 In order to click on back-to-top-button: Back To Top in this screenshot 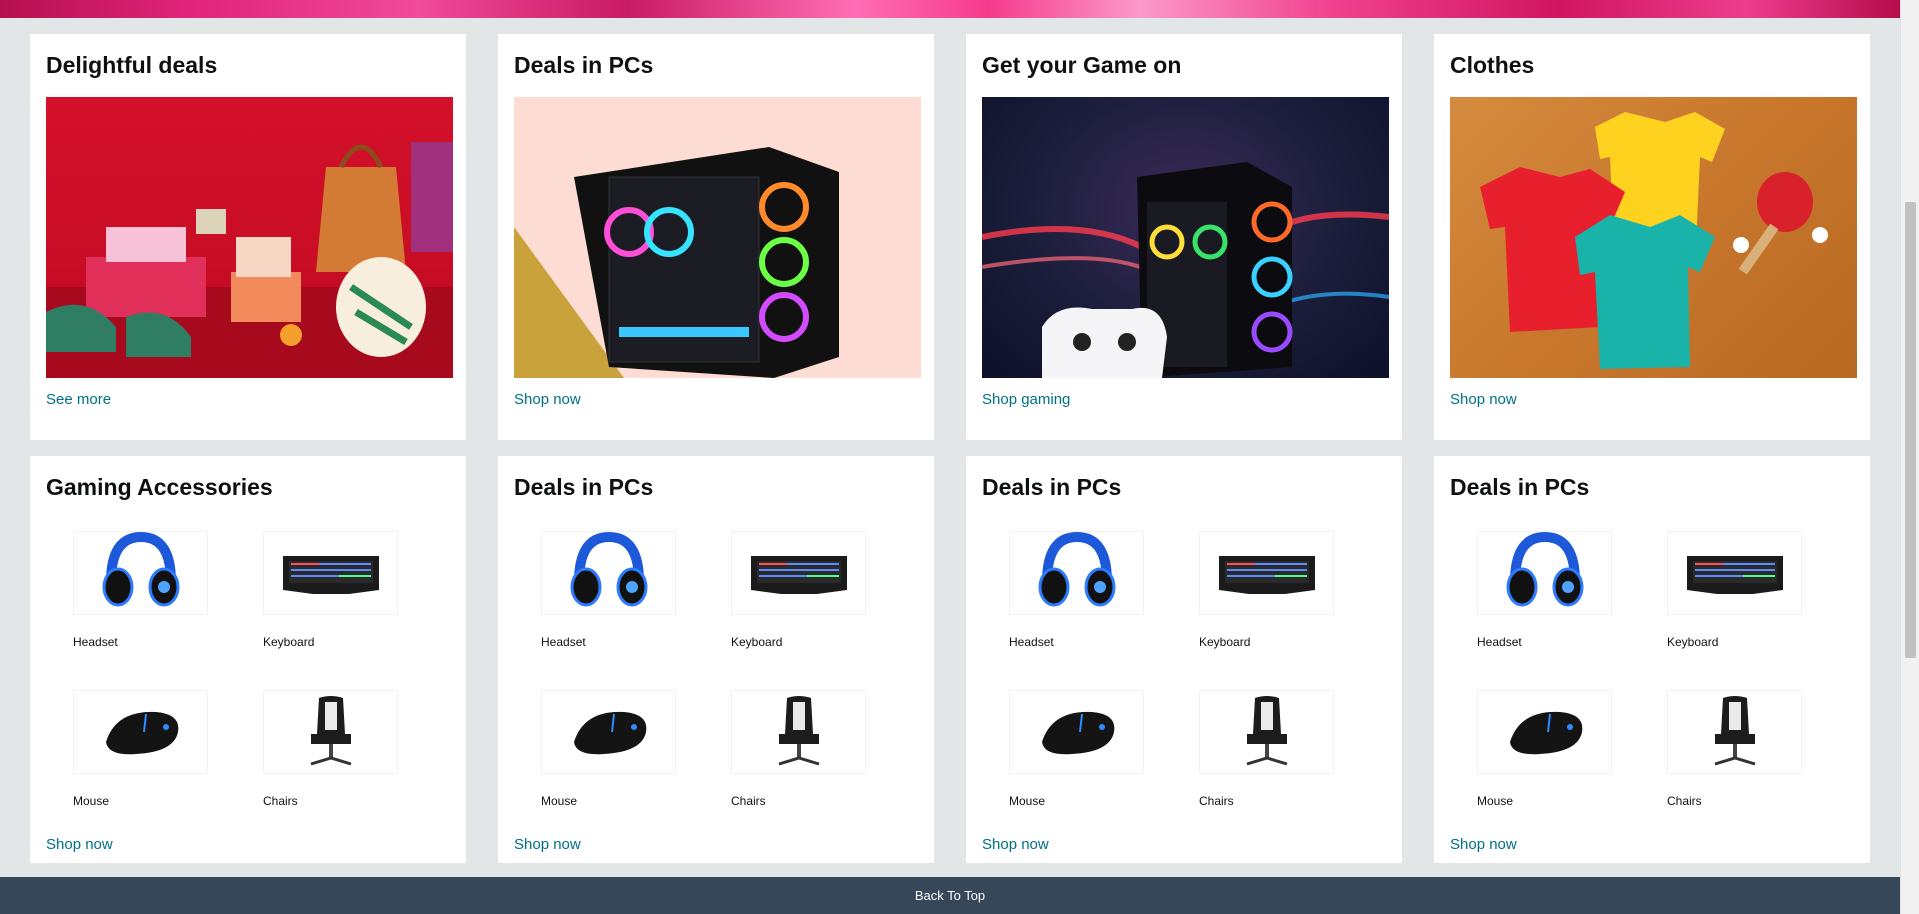, I will do `click(950, 895)`.